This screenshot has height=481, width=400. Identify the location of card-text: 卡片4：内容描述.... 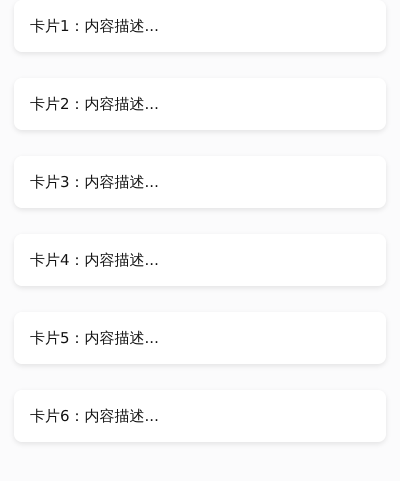
(94, 260).